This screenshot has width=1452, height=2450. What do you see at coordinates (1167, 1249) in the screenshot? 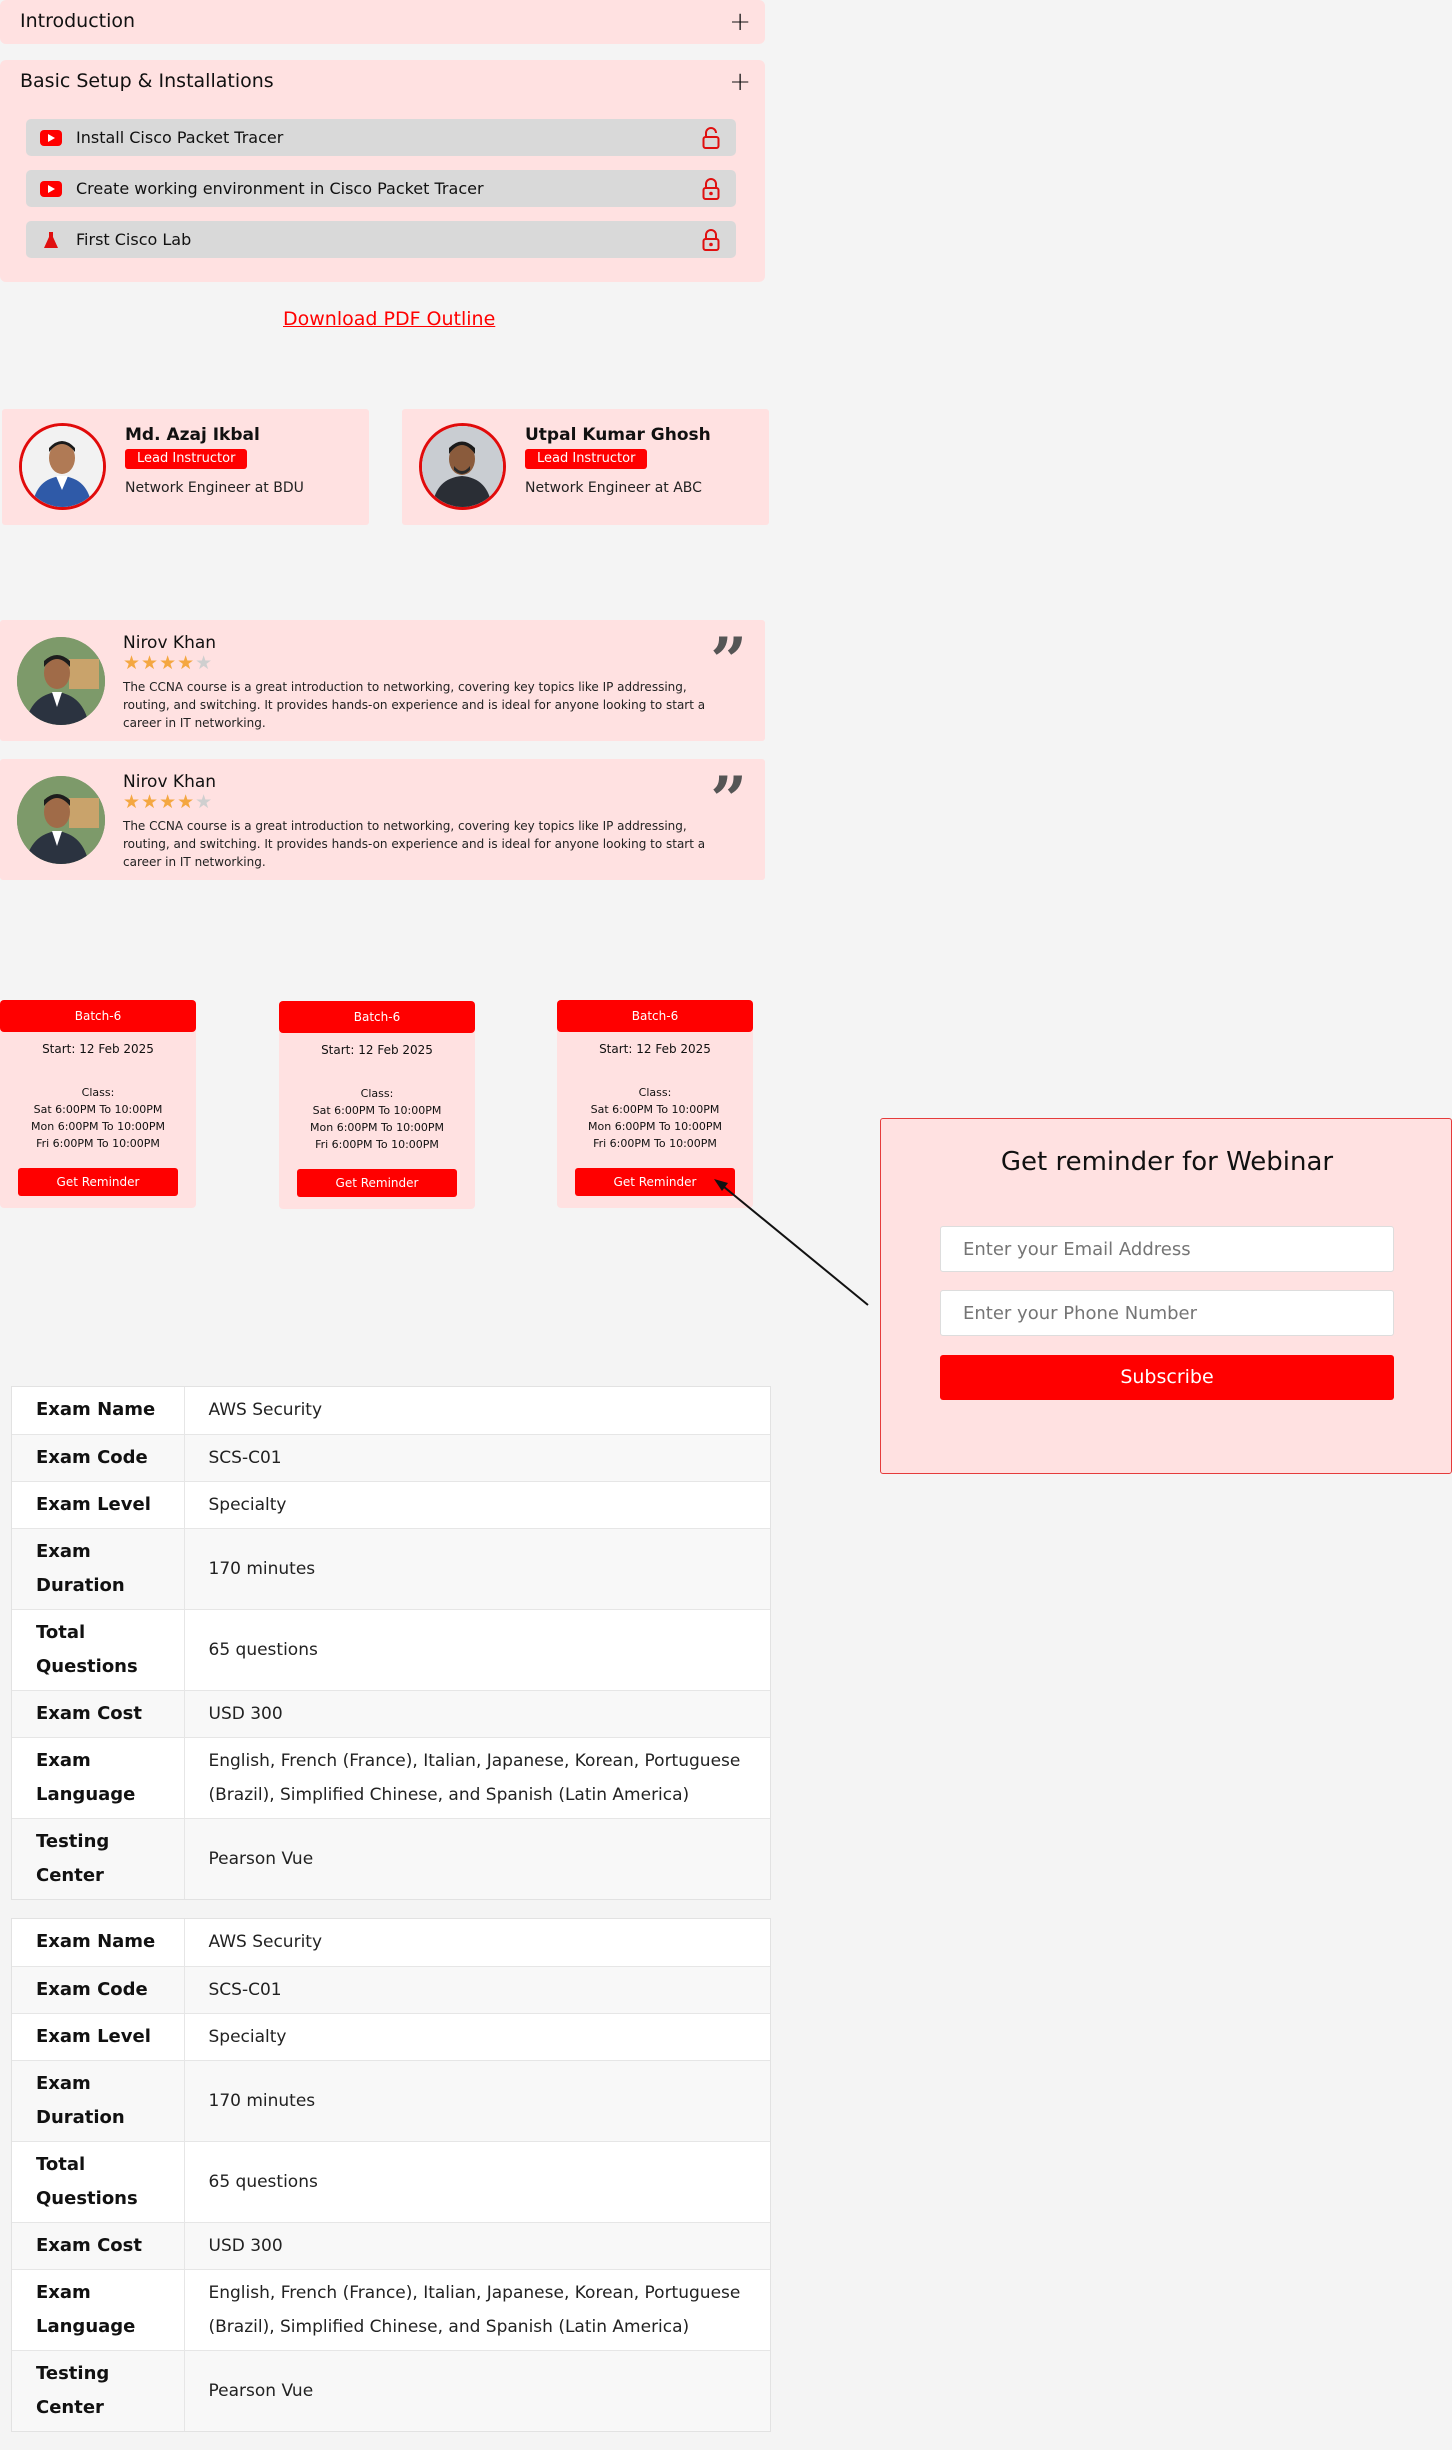
I see `email-field` at bounding box center [1167, 1249].